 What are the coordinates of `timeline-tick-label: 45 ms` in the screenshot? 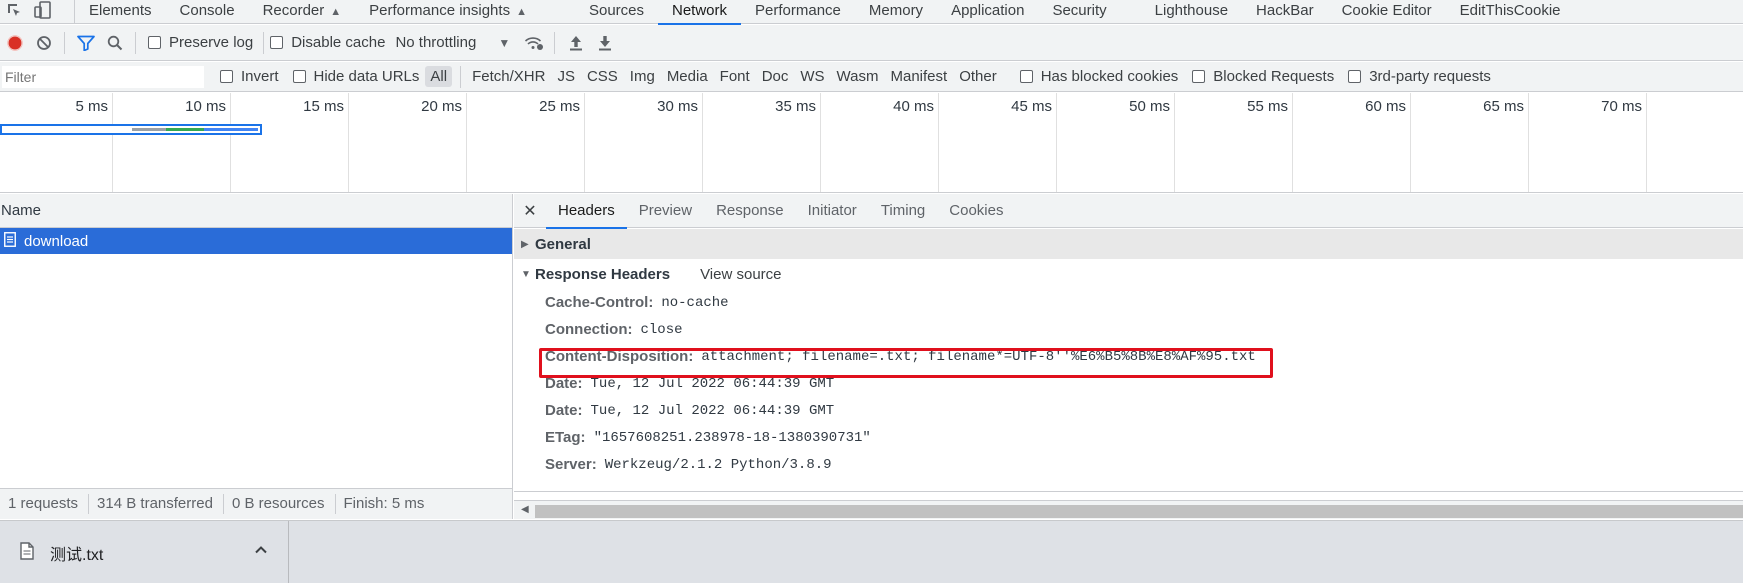 It's located at (1031, 106).